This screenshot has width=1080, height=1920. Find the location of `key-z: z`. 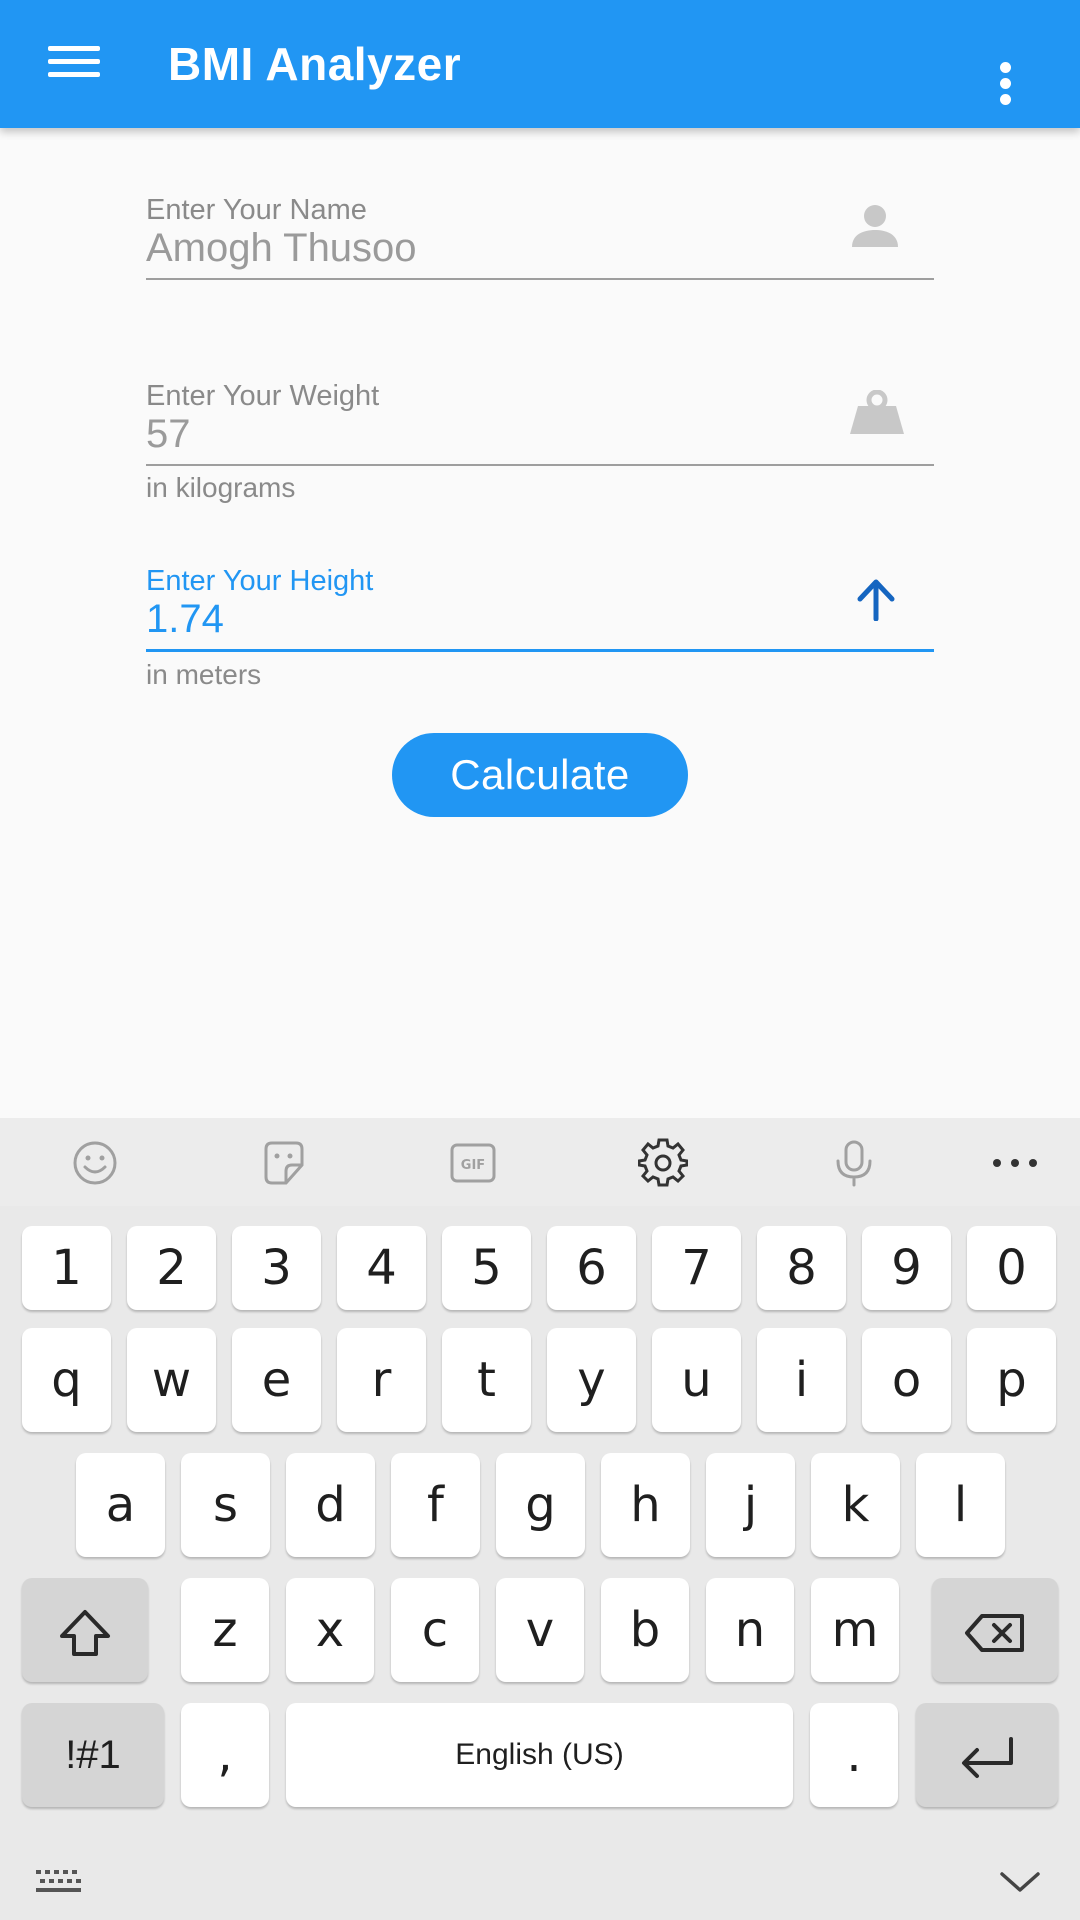

key-z: z is located at coordinates (225, 1630).